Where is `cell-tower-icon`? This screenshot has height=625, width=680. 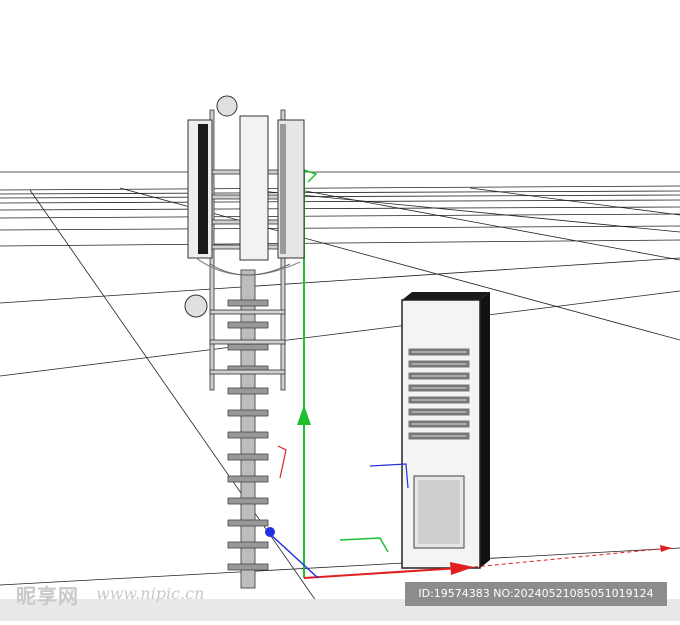
cell-tower-icon is located at coordinates (244, 342).